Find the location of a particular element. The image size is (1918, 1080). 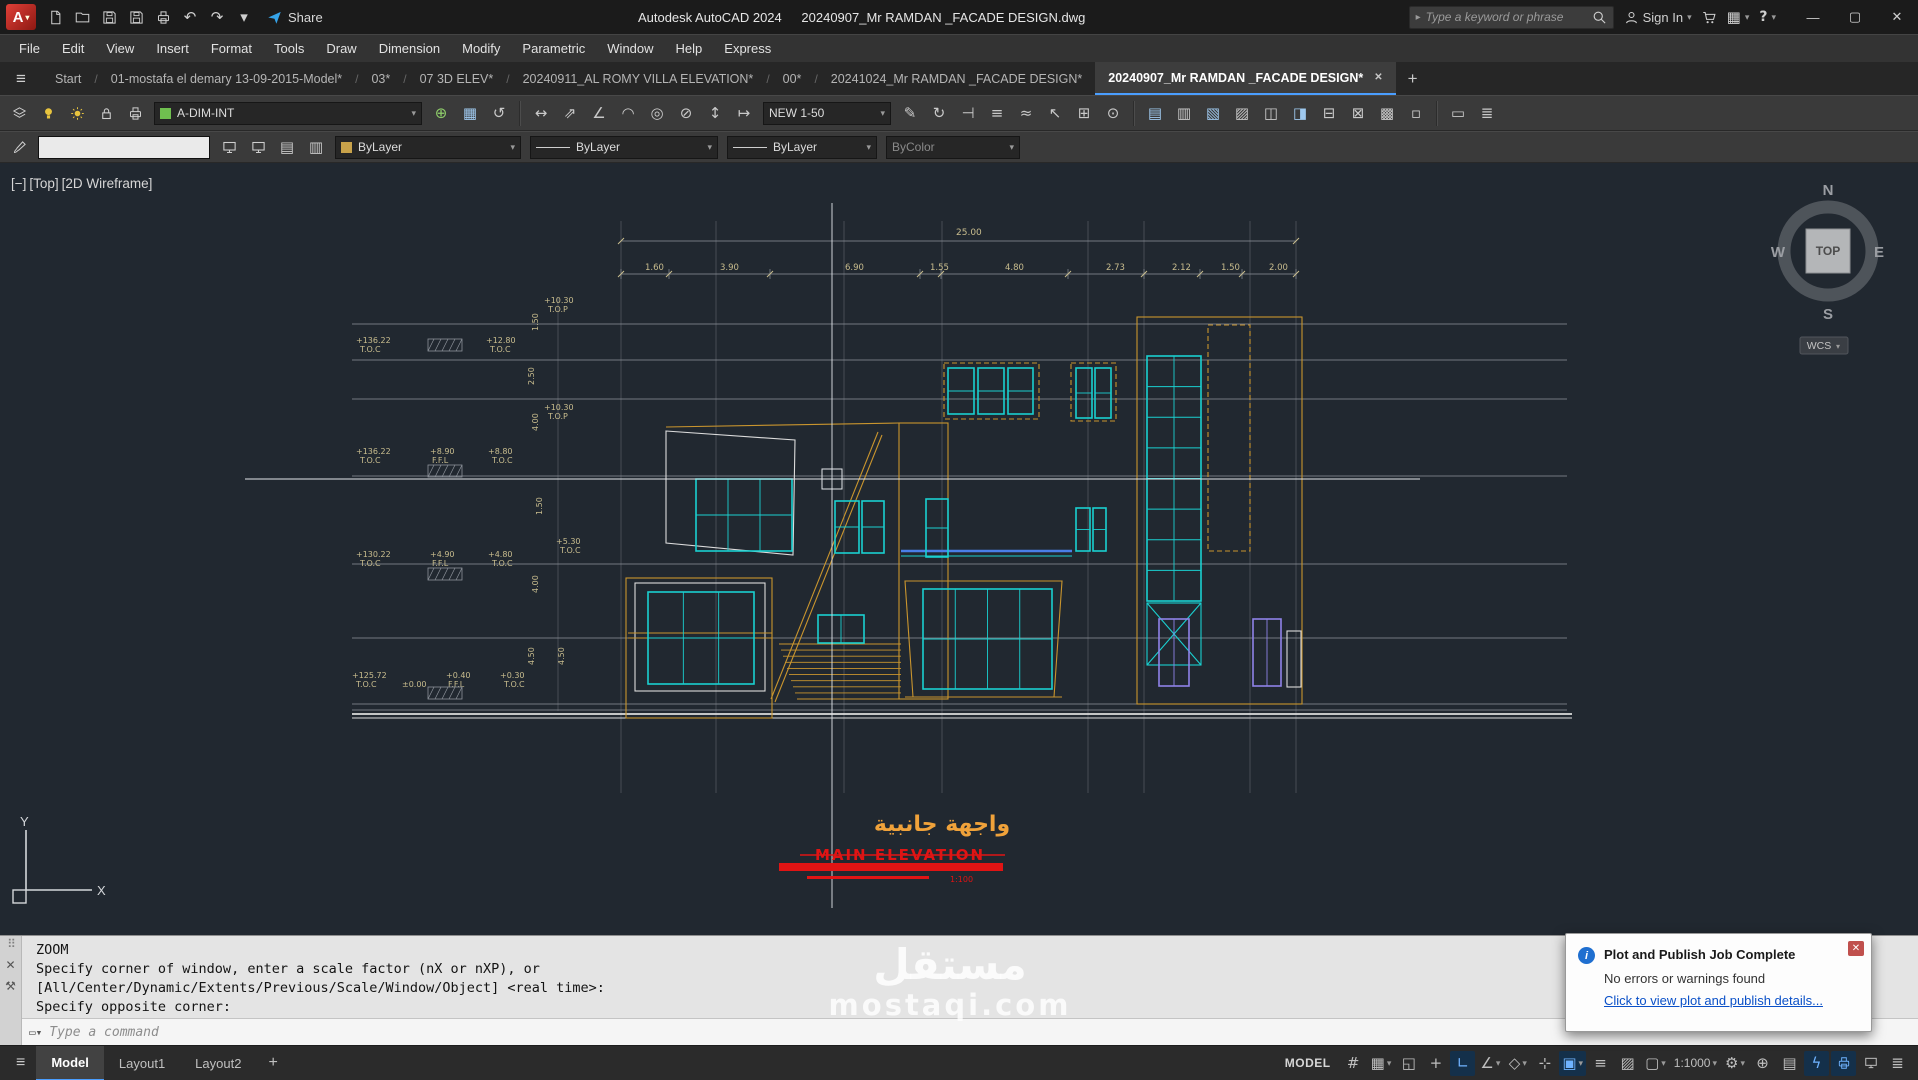

layer-merge-icon: ◫ is located at coordinates (1271, 113).